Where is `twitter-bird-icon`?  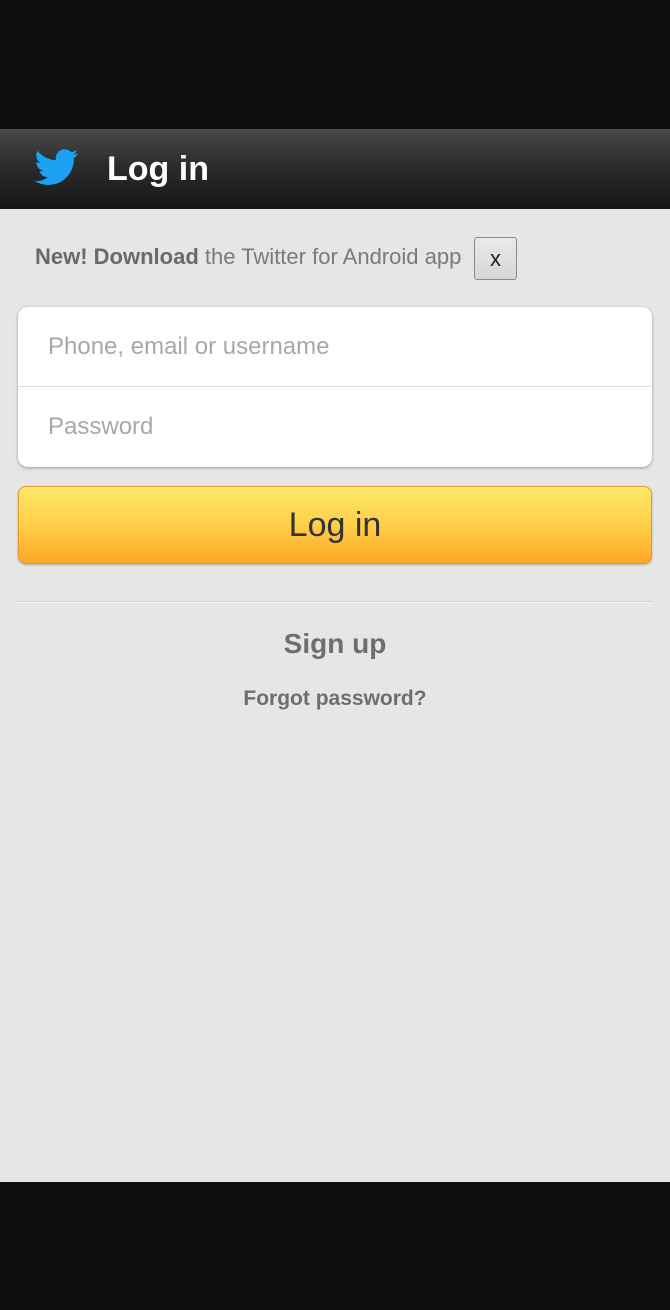
twitter-bird-icon is located at coordinates (56, 167).